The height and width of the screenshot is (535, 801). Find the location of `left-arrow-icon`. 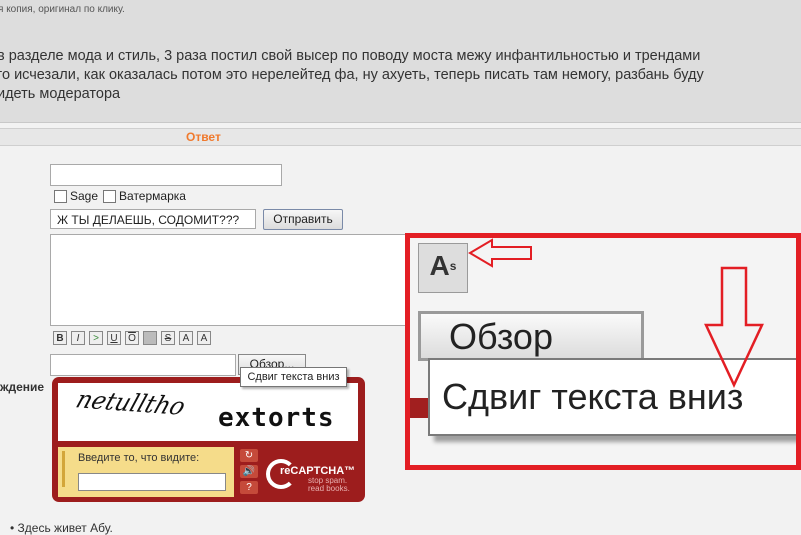

left-arrow-icon is located at coordinates (500, 253).